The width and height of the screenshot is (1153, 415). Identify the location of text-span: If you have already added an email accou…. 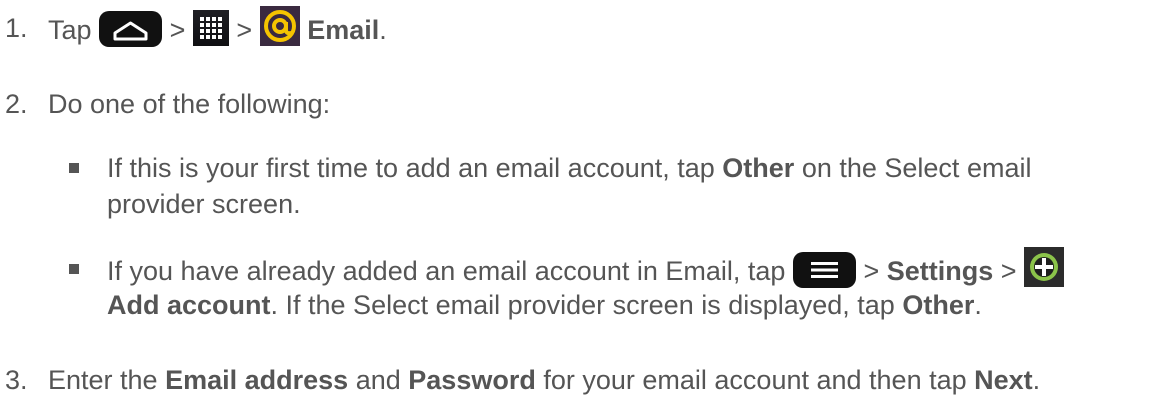
(446, 271).